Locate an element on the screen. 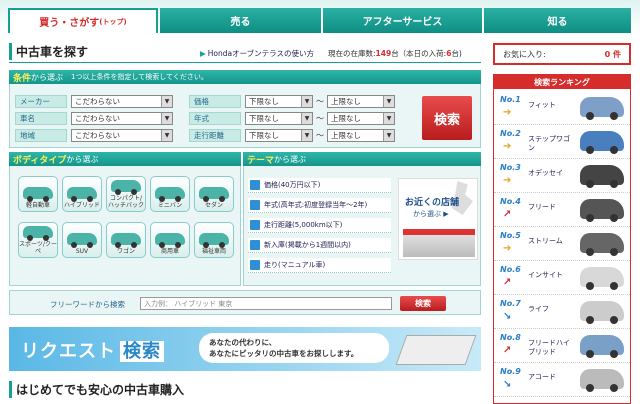 Image resolution: width=640 pixels, height=404 pixels. tab-label: 知る is located at coordinates (557, 22).